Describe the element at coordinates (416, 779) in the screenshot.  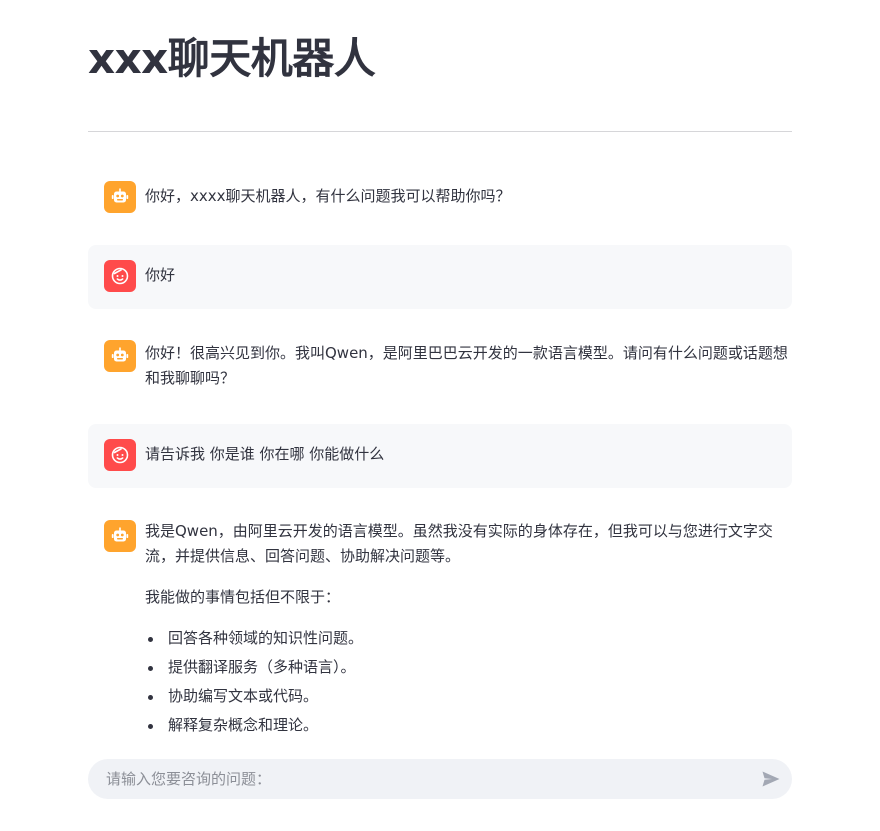
I see `chat-input` at that location.